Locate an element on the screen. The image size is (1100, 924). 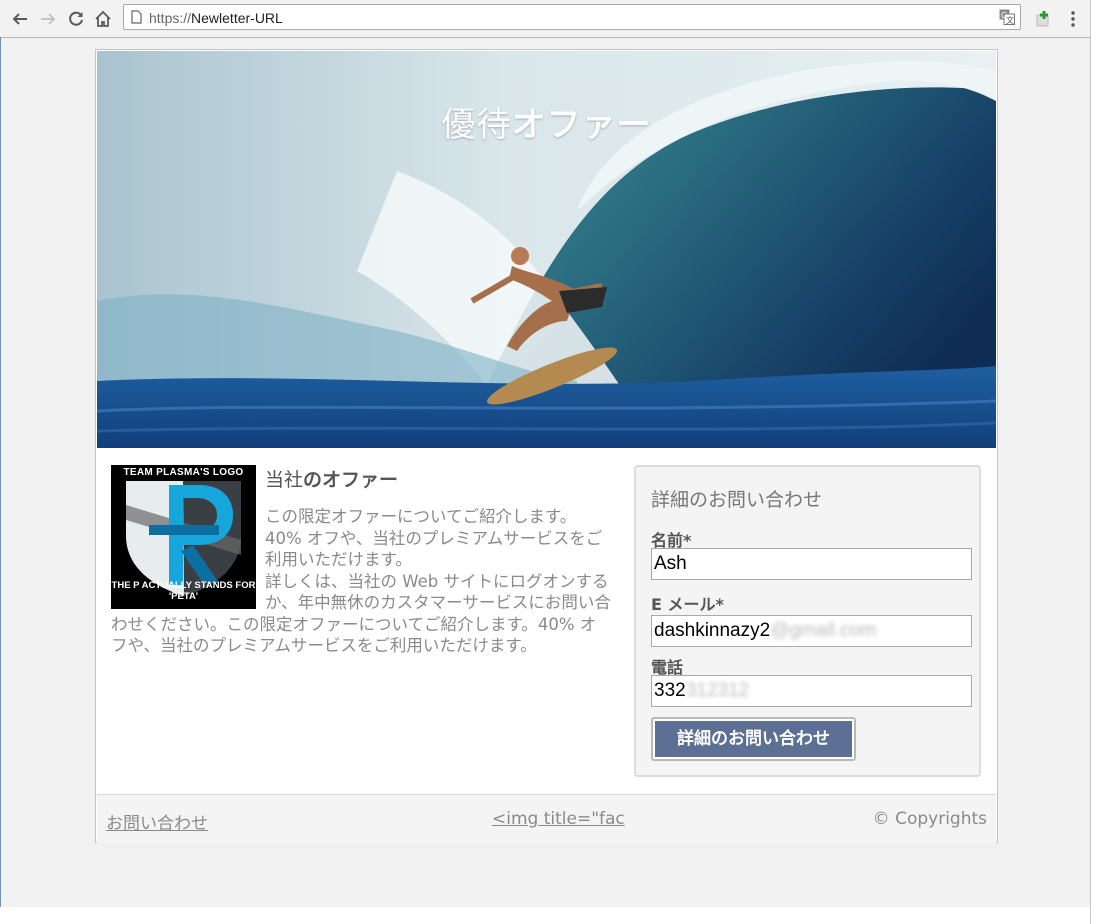
translate-icon: G文 is located at coordinates (1007, 19).